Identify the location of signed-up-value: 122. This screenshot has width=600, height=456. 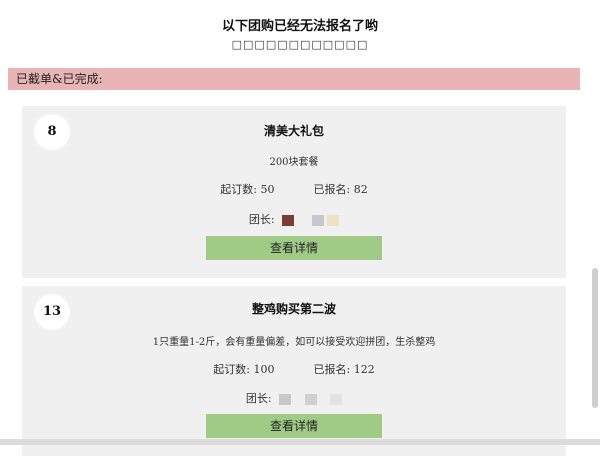
(364, 369).